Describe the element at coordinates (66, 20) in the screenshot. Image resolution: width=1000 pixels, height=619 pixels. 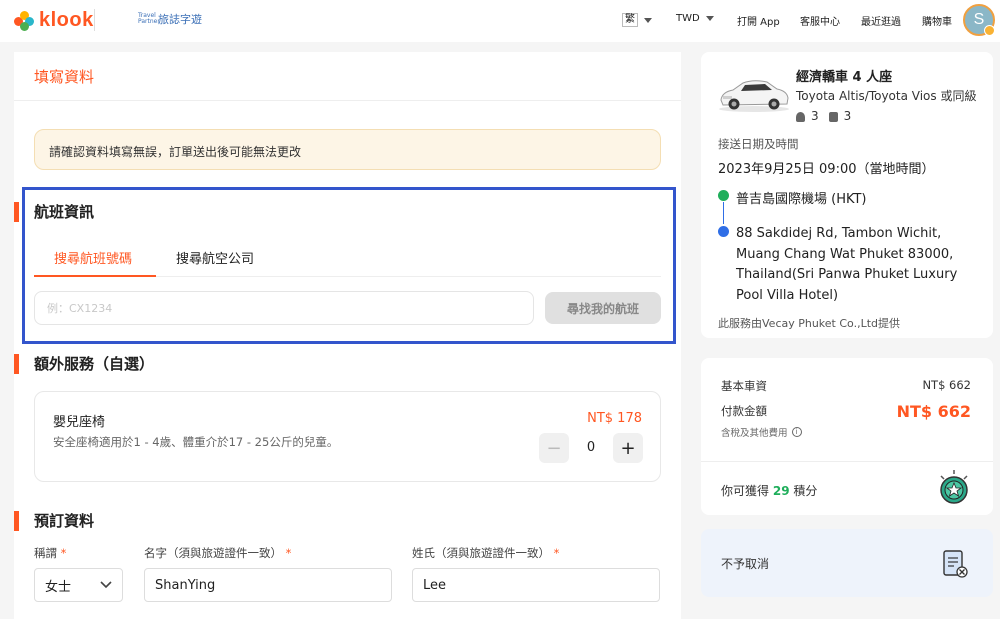
I see `logo-text: klook` at that location.